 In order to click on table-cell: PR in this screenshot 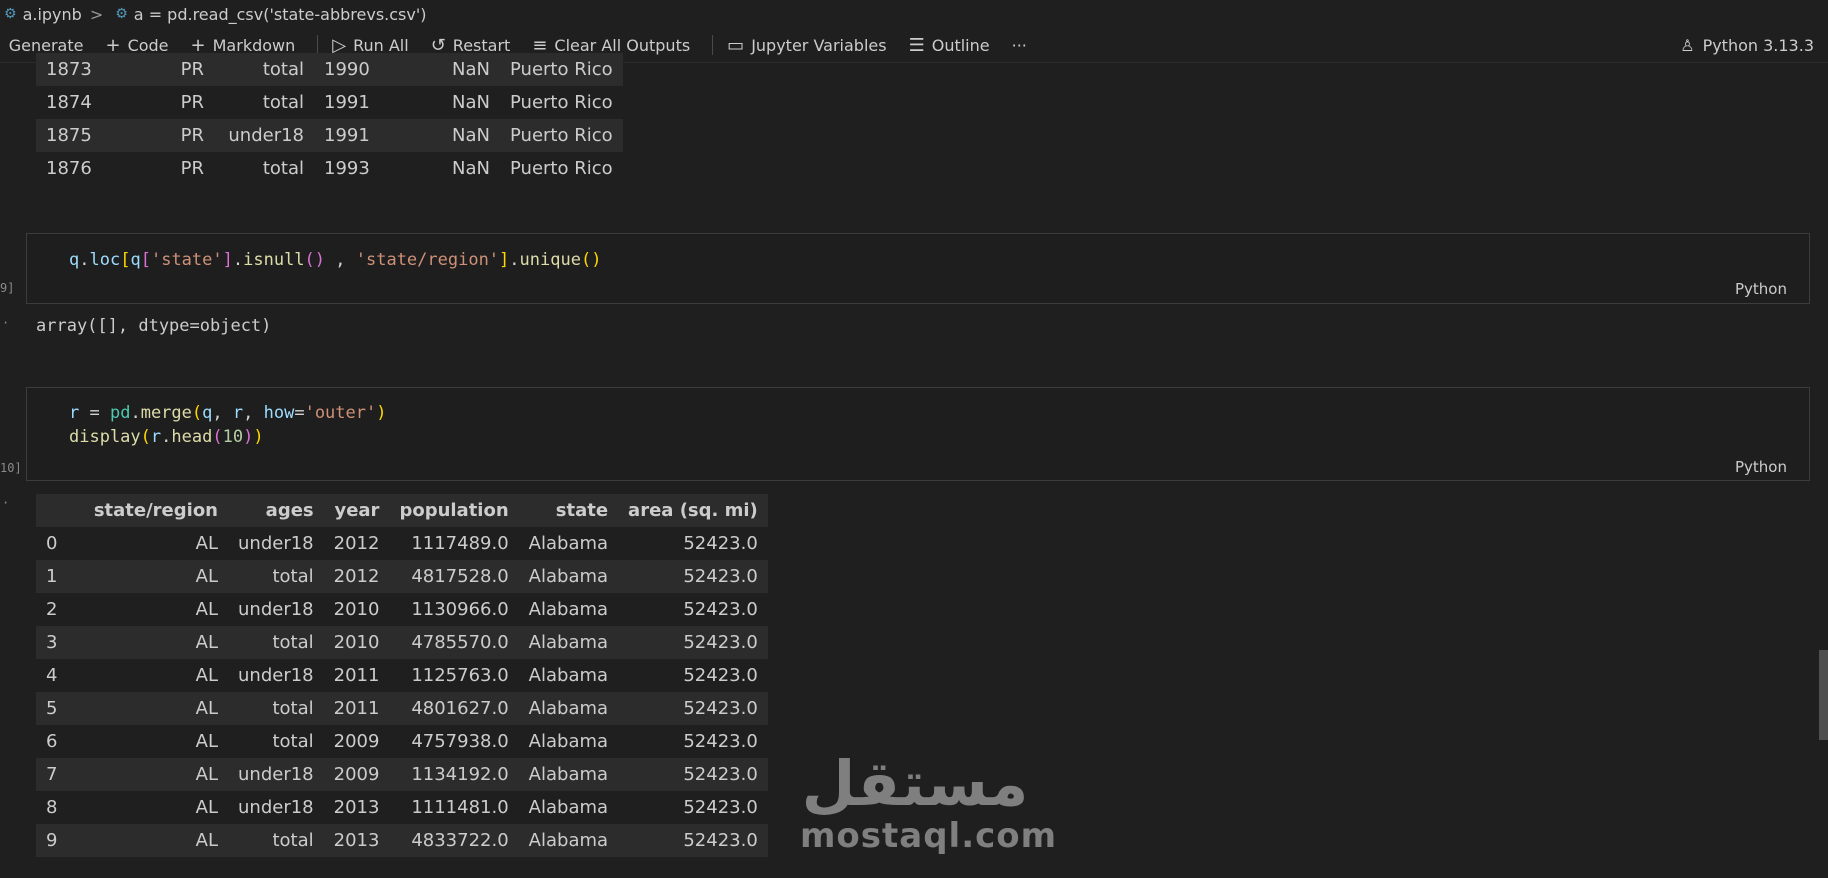, I will do `click(192, 69)`.